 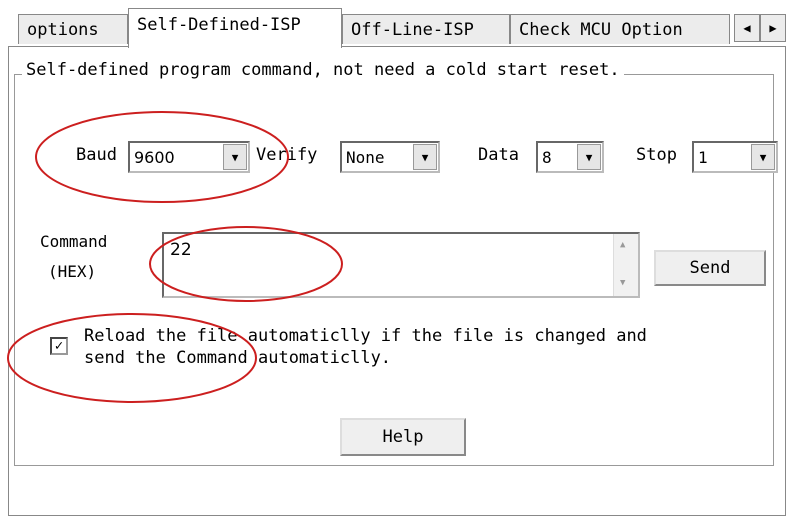 I want to click on tab-scroll-left-icon: ◀, so click(x=747, y=28).